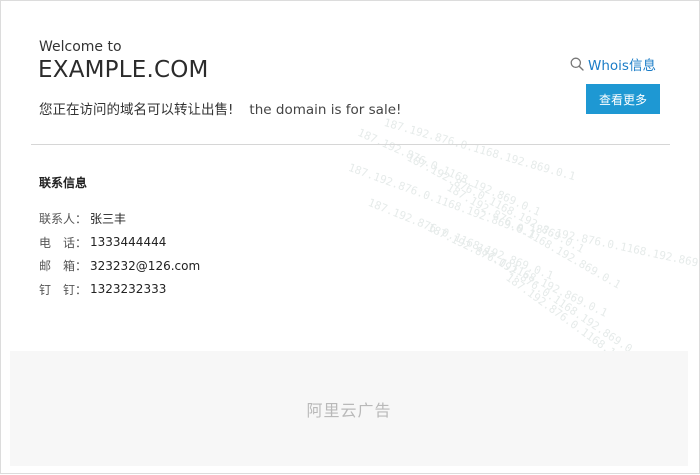 Image resolution: width=700 pixels, height=475 pixels. What do you see at coordinates (128, 242) in the screenshot?
I see `contact-value: 1333444444` at bounding box center [128, 242].